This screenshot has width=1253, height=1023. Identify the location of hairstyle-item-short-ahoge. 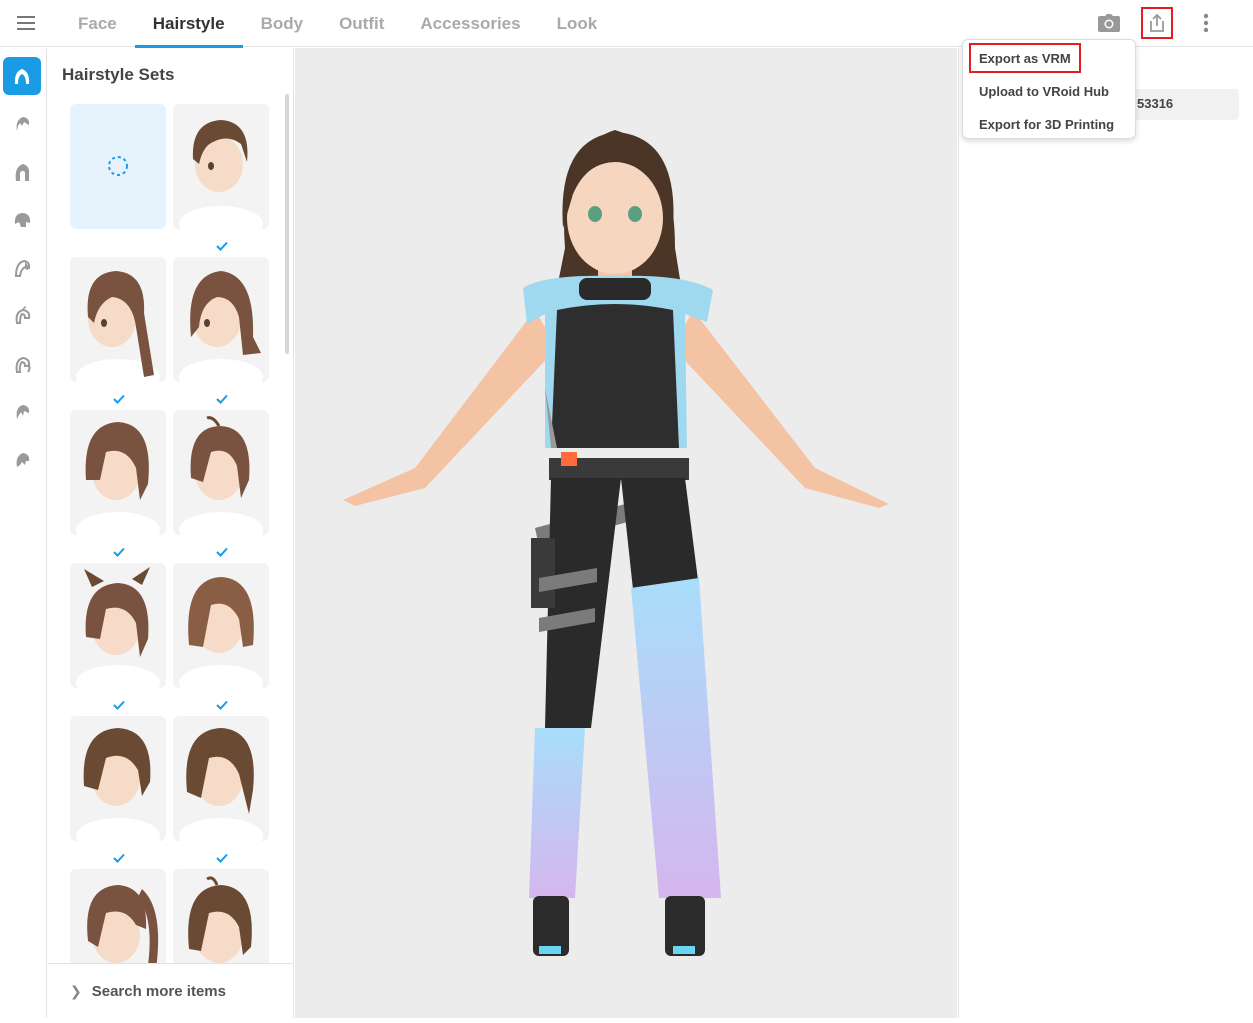
(221, 472).